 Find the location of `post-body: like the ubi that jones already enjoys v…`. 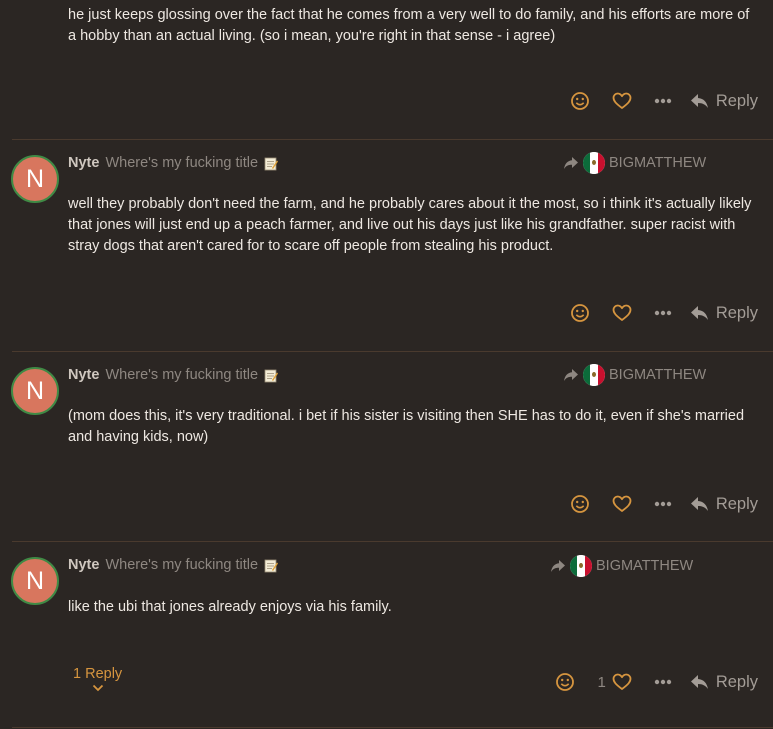

post-body: like the ubi that jones already enjoys v… is located at coordinates (230, 607).